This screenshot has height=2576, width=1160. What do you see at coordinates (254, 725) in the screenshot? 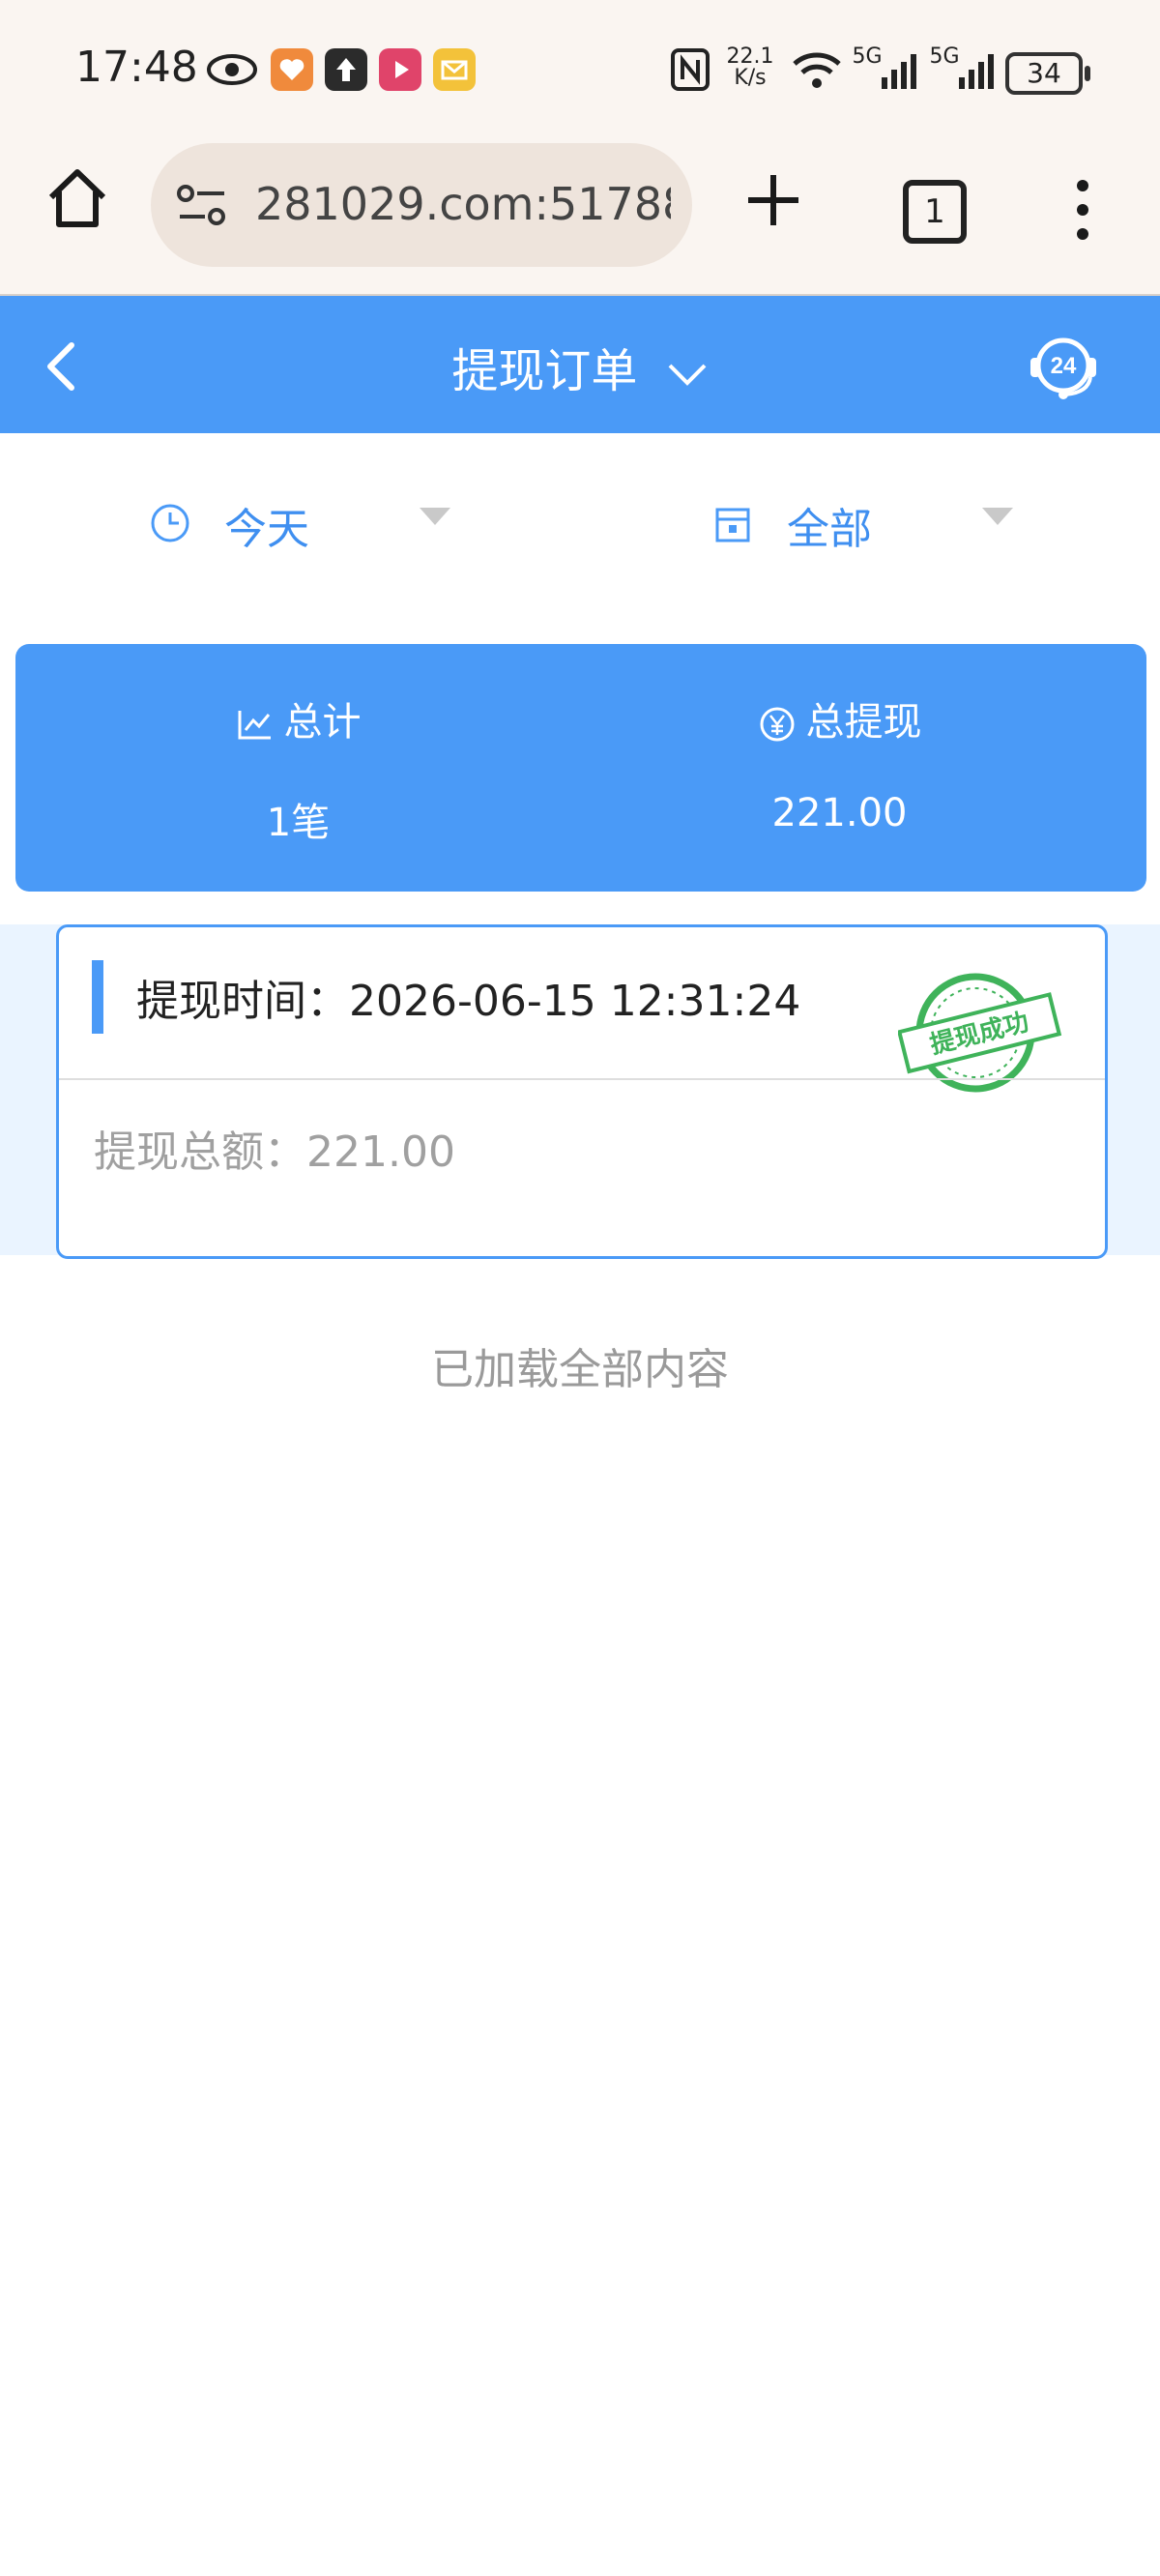
I see `line-chart-icon` at bounding box center [254, 725].